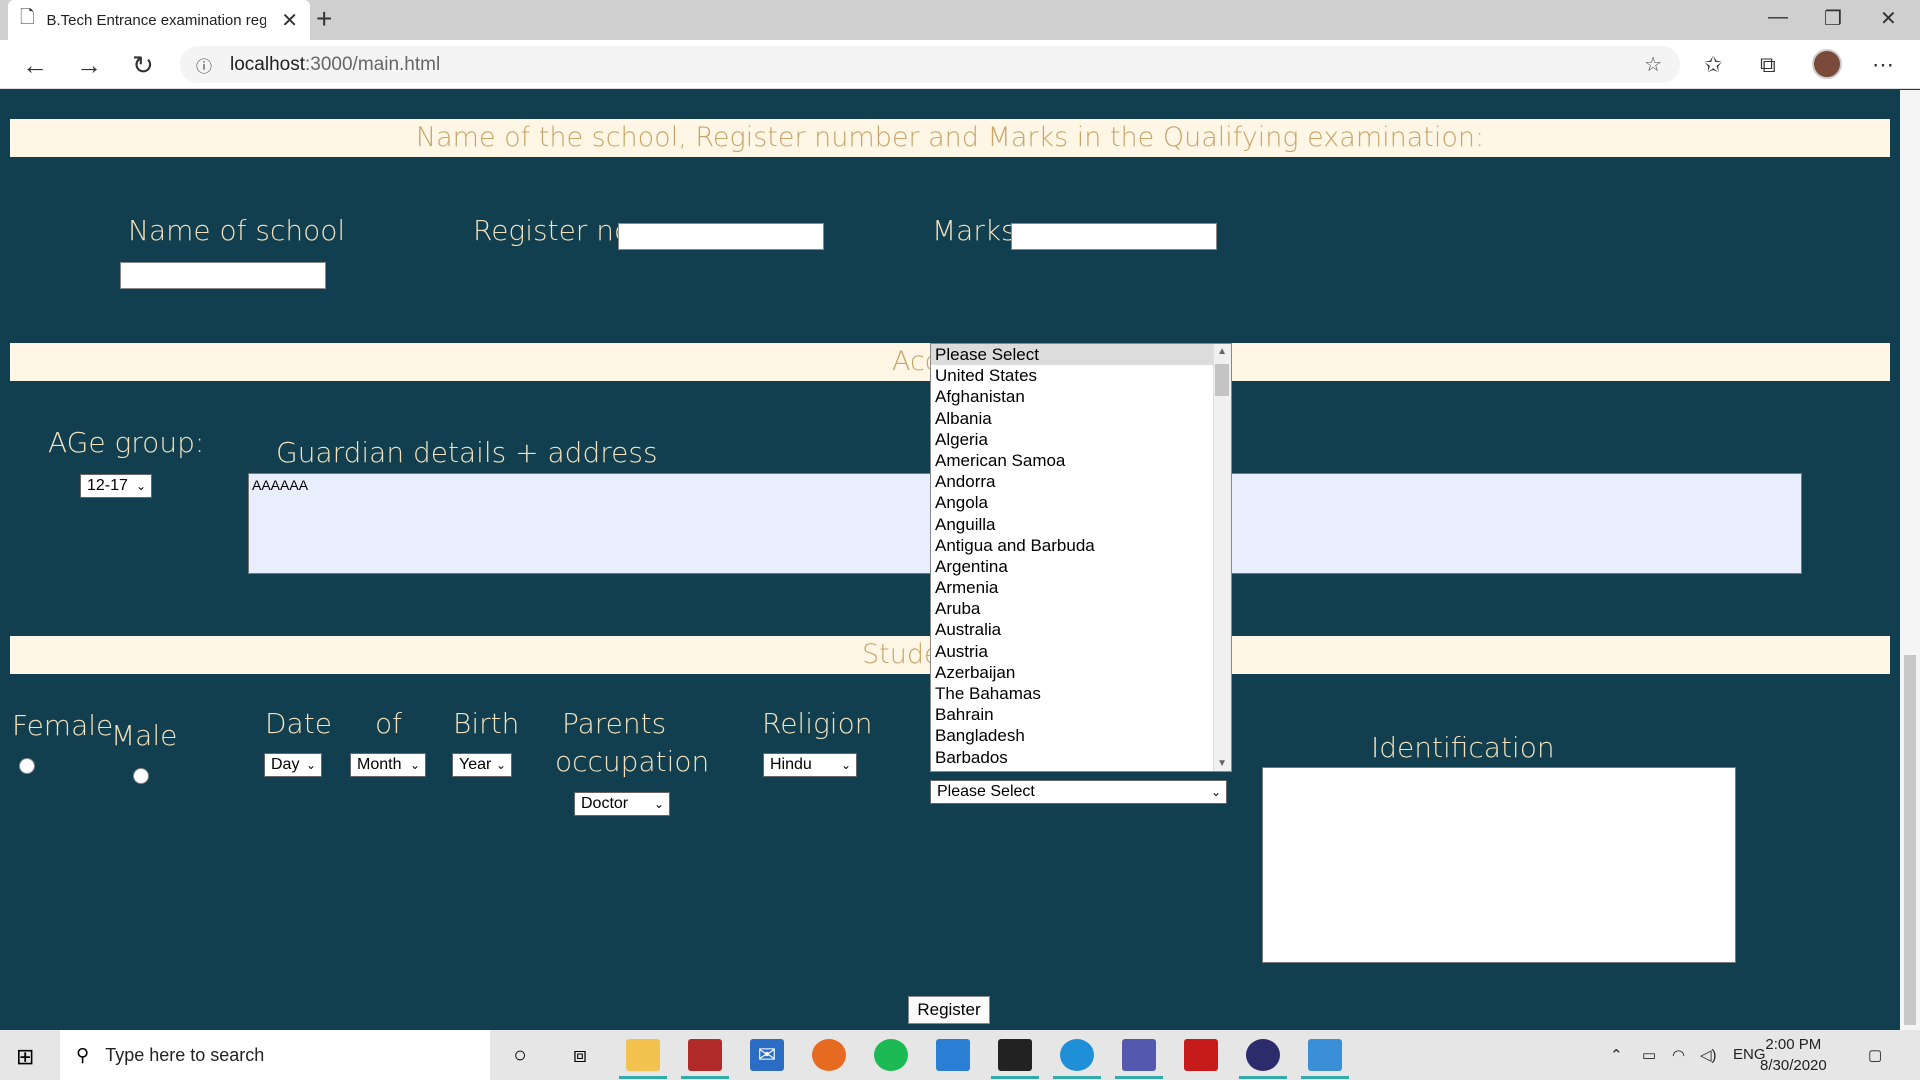  I want to click on age-group-select: 12-17 ⌄, so click(116, 486).